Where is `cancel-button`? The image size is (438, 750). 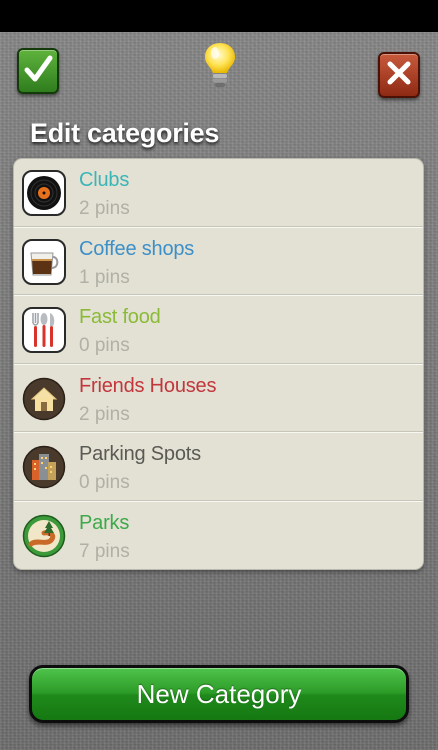 cancel-button is located at coordinates (399, 75).